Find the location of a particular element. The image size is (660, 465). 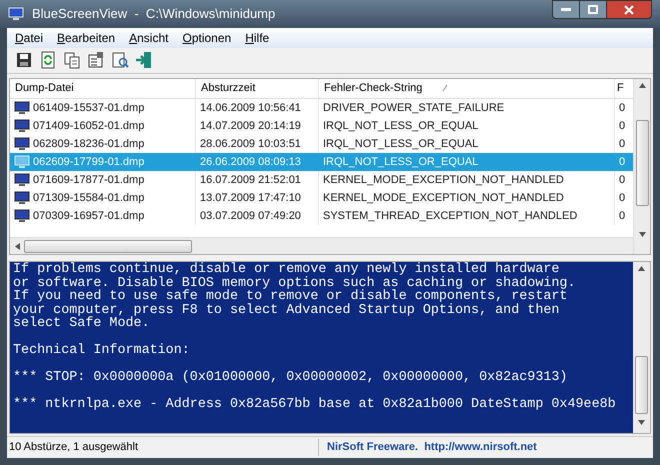

credit-link: NirSoft Freeware. http://www.nirsoft.net is located at coordinates (432, 447).